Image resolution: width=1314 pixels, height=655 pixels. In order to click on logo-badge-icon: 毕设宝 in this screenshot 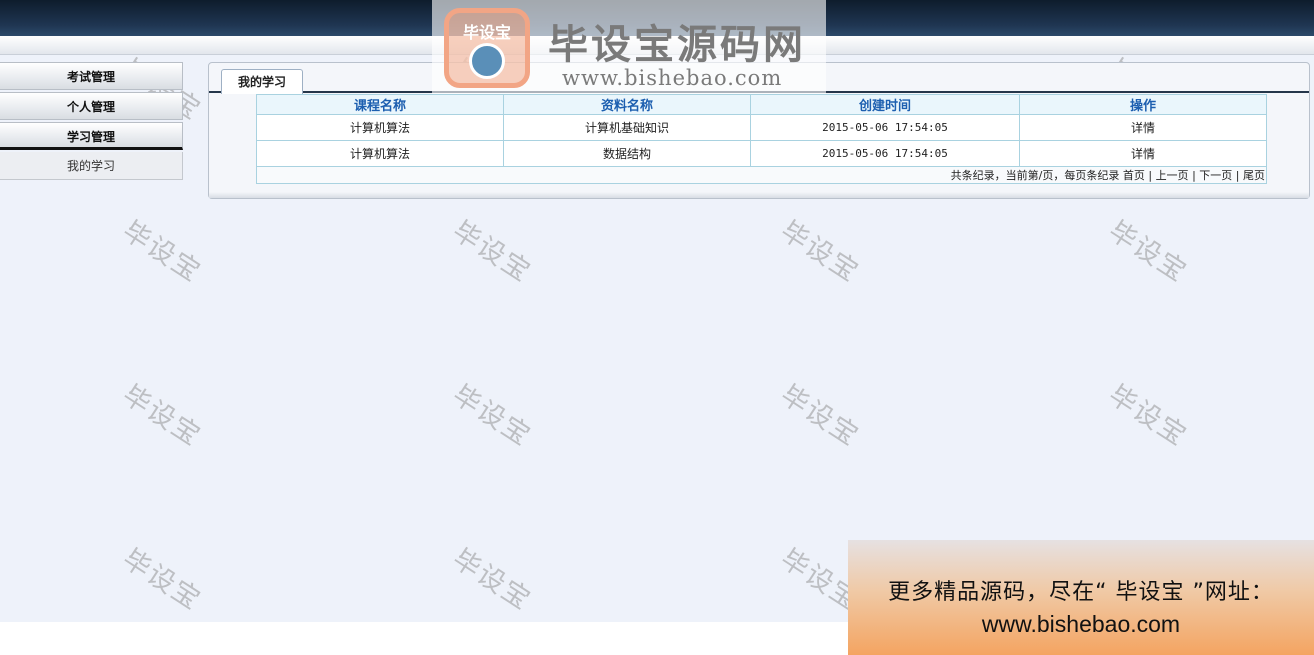, I will do `click(487, 48)`.